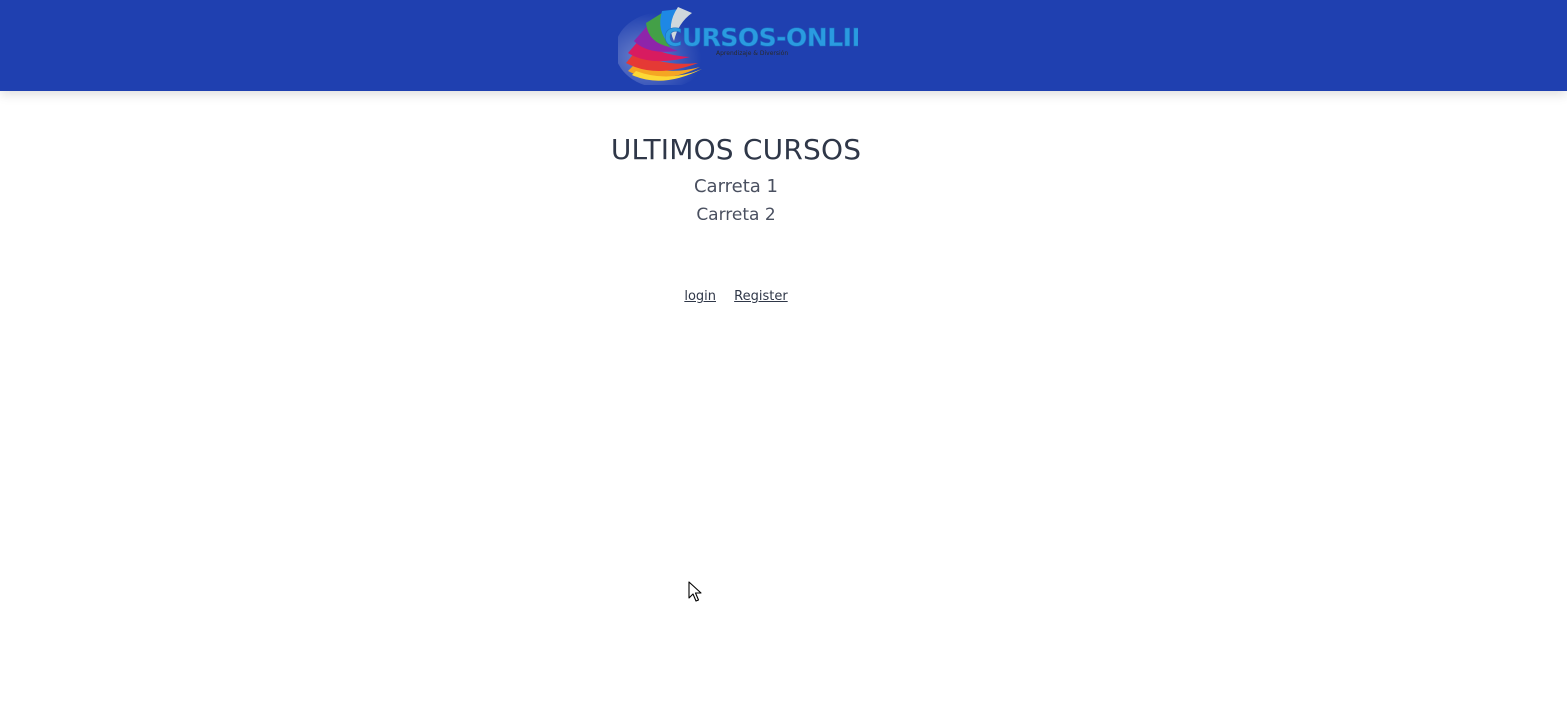 This screenshot has height=706, width=1567. I want to click on top-header-bar: CURSOS-ONLINE Aprendizaje & Diversión, so click(783, 45).